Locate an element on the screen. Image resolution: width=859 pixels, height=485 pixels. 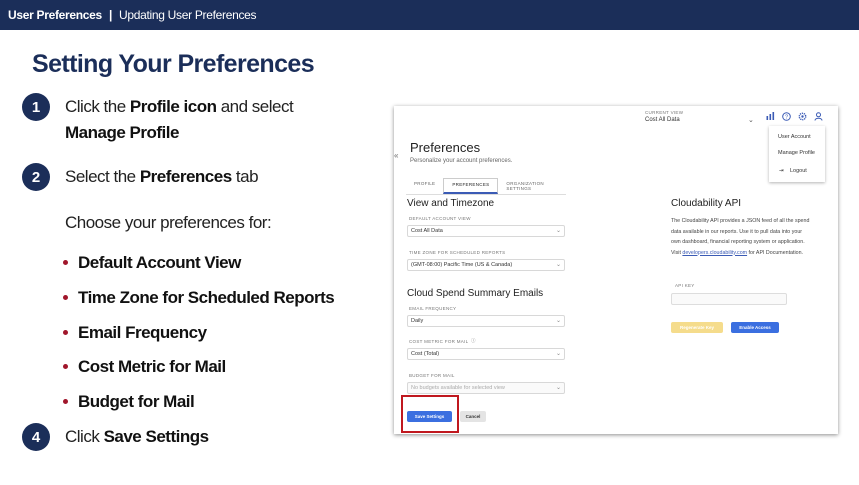
email-frequency-value: Daily is located at coordinates (417, 321).